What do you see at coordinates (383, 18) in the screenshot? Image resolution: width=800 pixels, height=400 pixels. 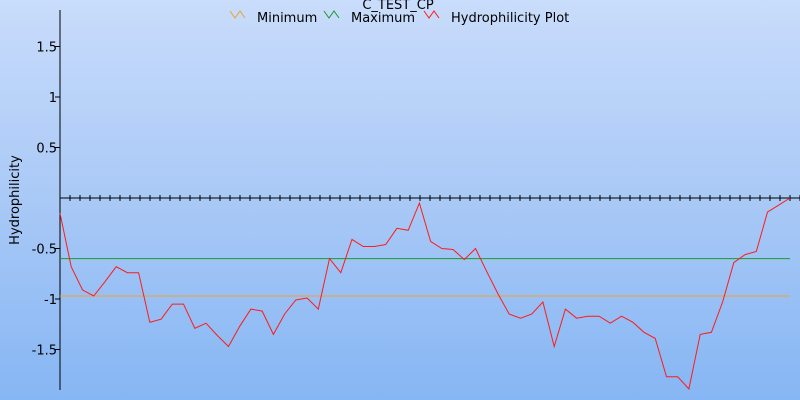 I see `legend-label-maximum: Maximum` at bounding box center [383, 18].